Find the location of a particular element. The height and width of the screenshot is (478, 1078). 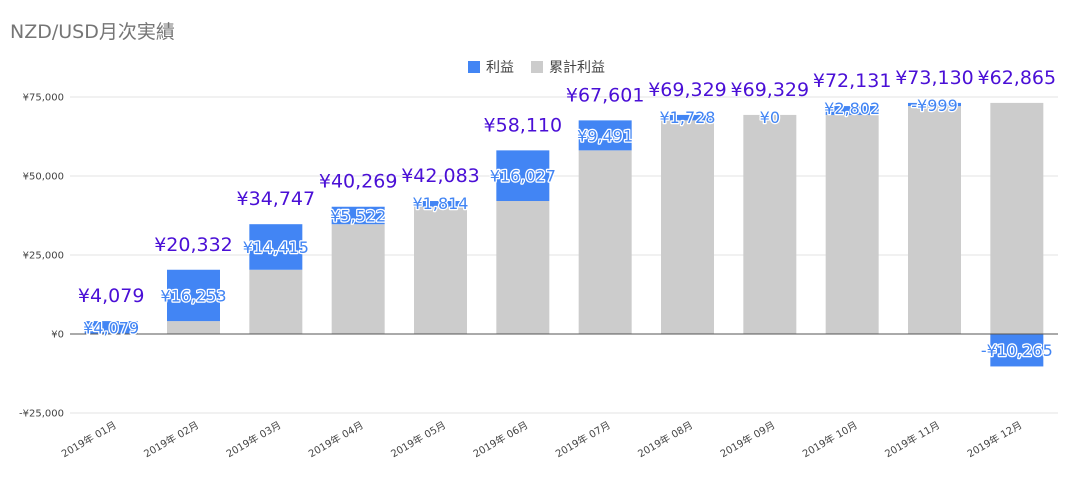

profit-label: ¥9,491 is located at coordinates (605, 135).